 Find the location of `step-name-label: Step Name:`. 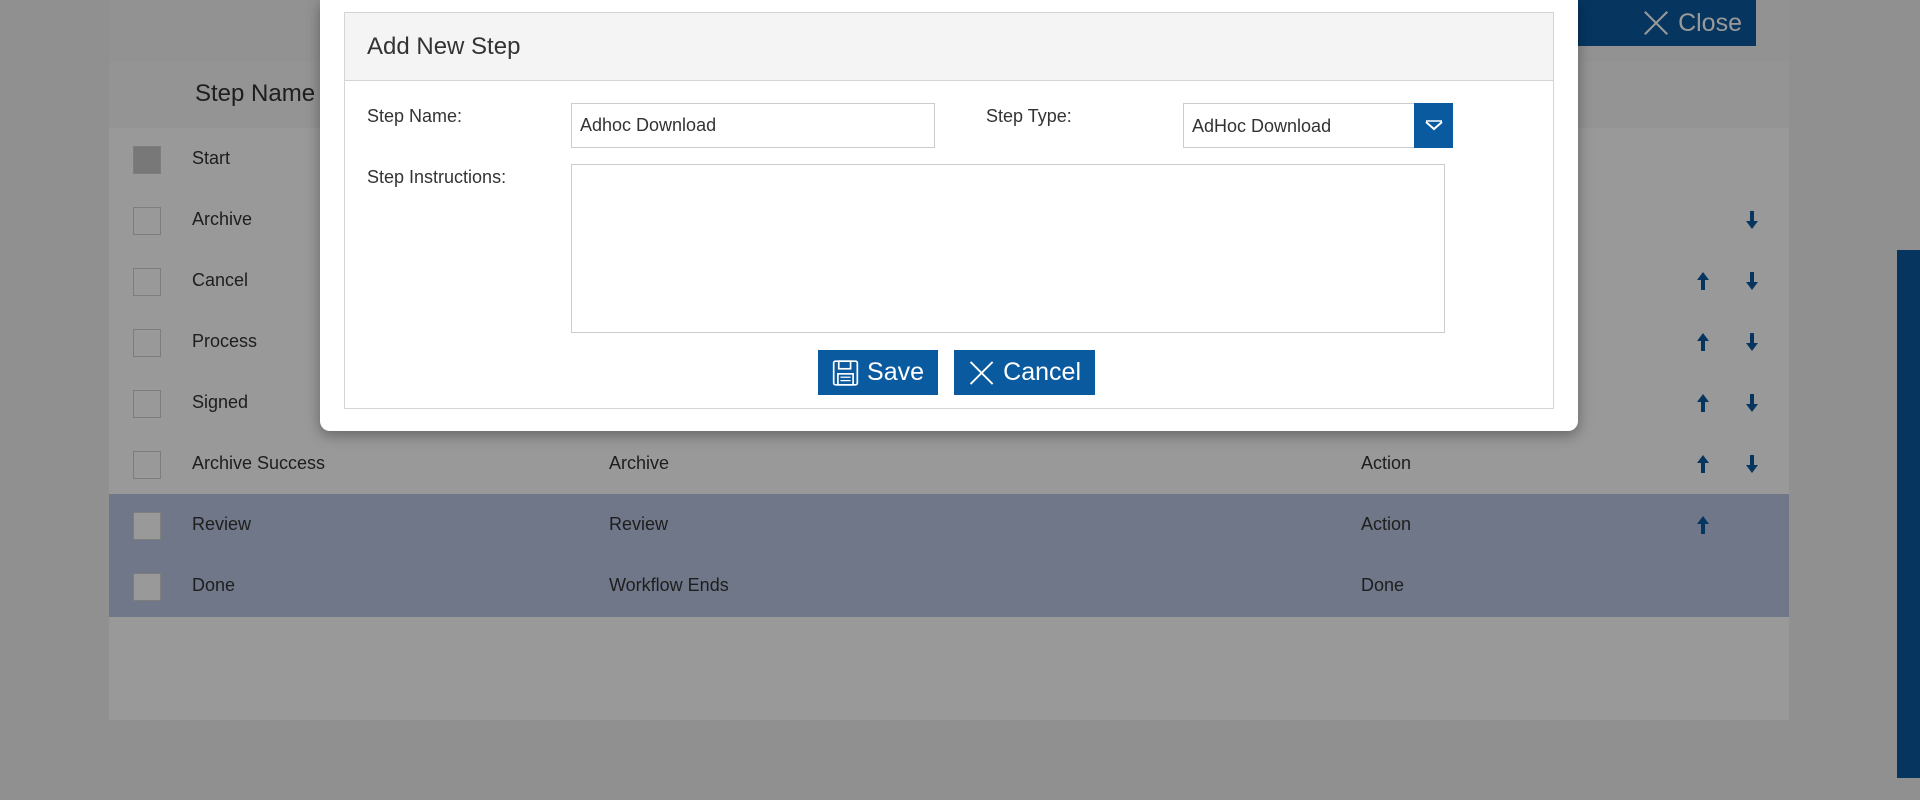

step-name-label: Step Name: is located at coordinates (415, 116).